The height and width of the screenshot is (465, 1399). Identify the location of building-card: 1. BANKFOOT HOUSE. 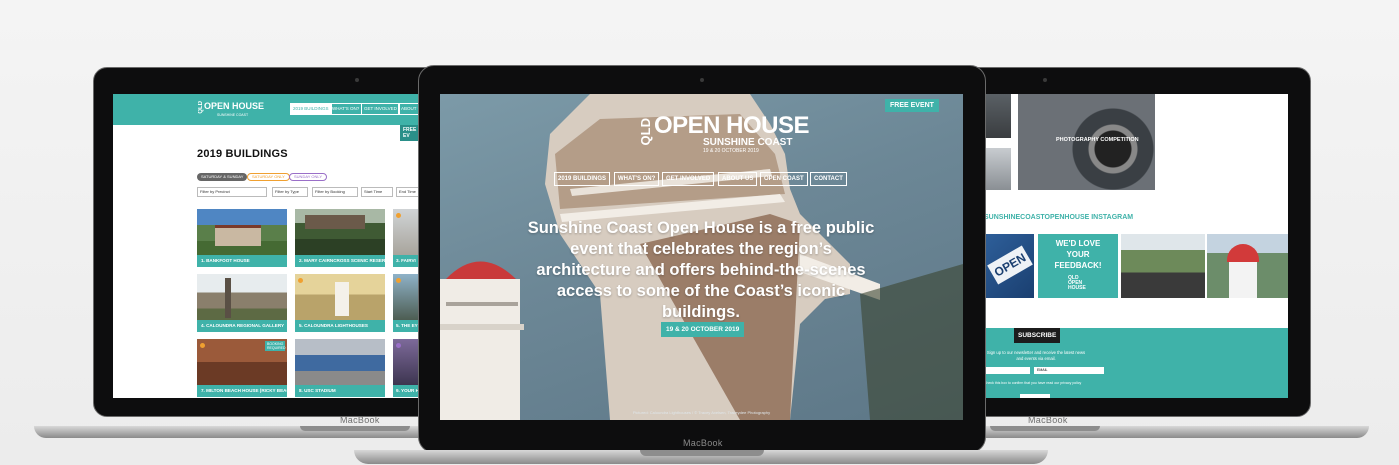
(242, 238).